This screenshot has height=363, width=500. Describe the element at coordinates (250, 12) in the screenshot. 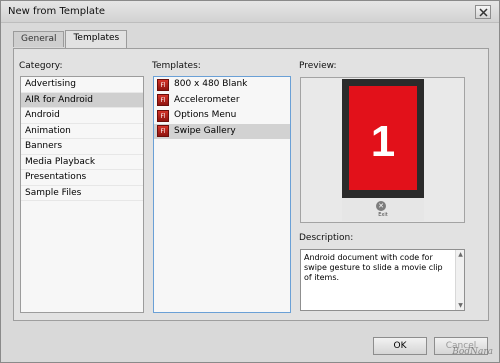

I see `title-bar: New from Template` at that location.